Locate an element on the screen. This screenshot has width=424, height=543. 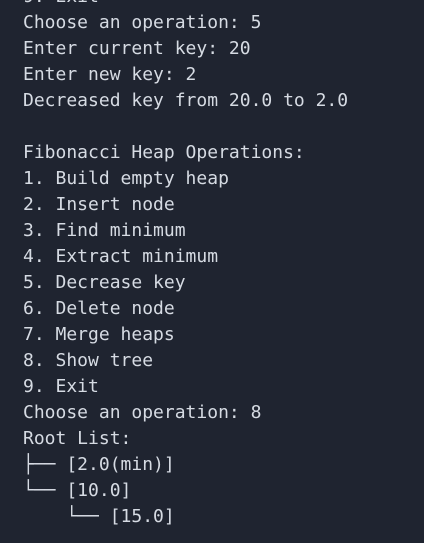
terminal-line: Enter new key: 2 is located at coordinates (110, 74).